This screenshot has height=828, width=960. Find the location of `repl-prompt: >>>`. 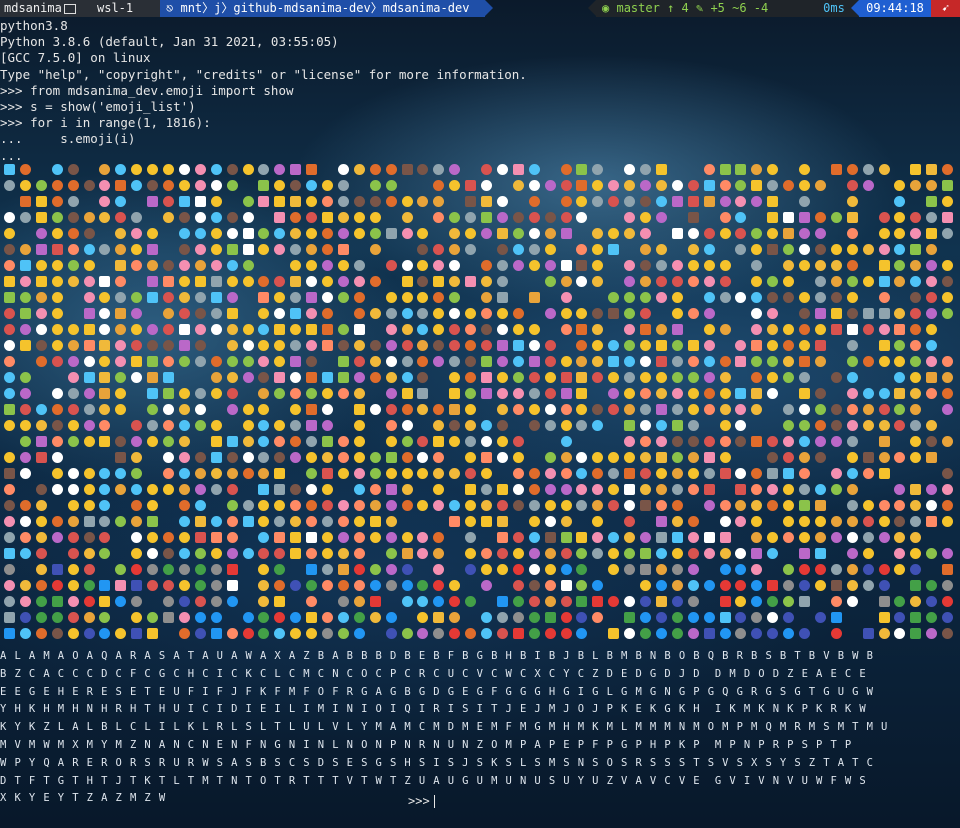

repl-prompt: >>> is located at coordinates (421, 801).